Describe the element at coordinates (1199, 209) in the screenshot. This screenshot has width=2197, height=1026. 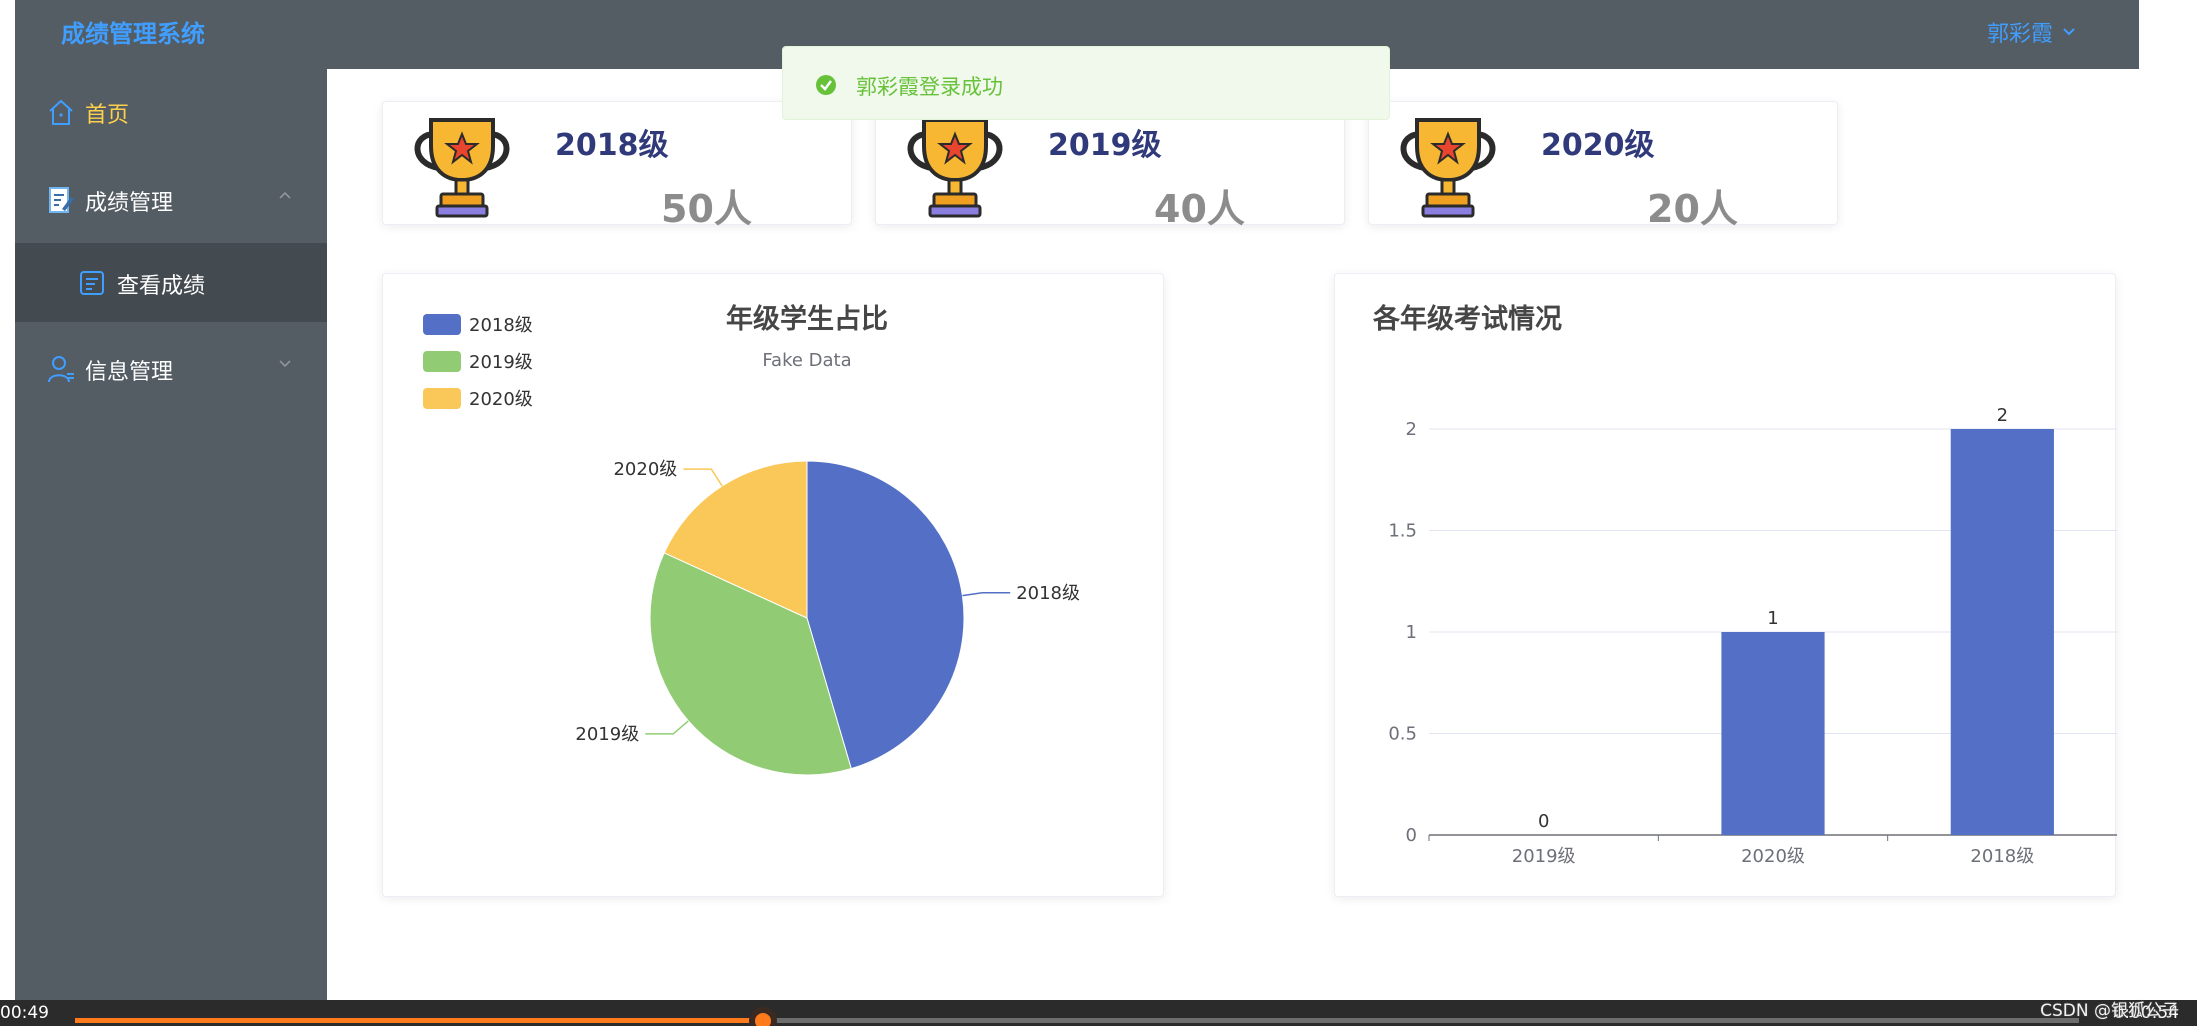
I see `stat-count: 40人` at that location.